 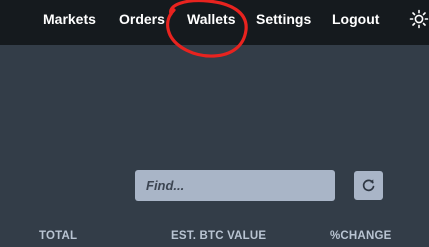 I want to click on refresh-icon, so click(x=368, y=185).